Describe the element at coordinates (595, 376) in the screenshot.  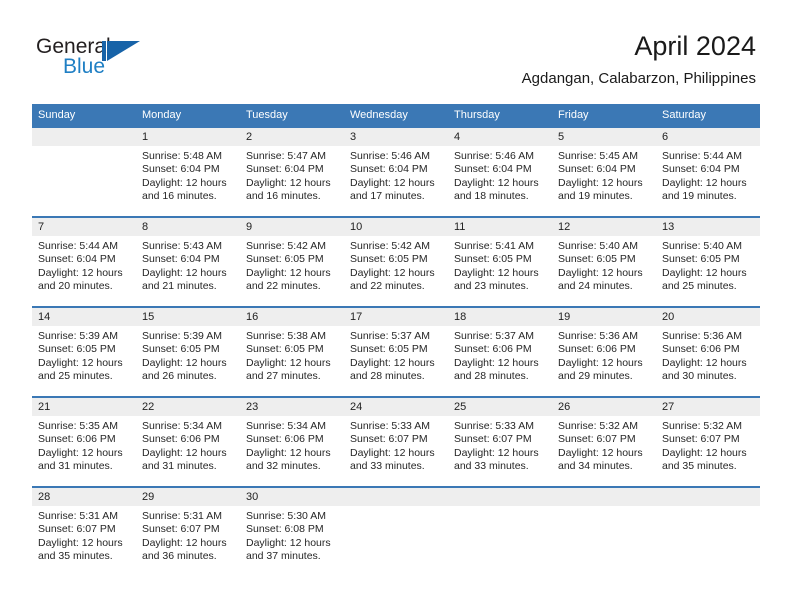
I see `daylight-text-line2: and 29 minutes.` at that location.